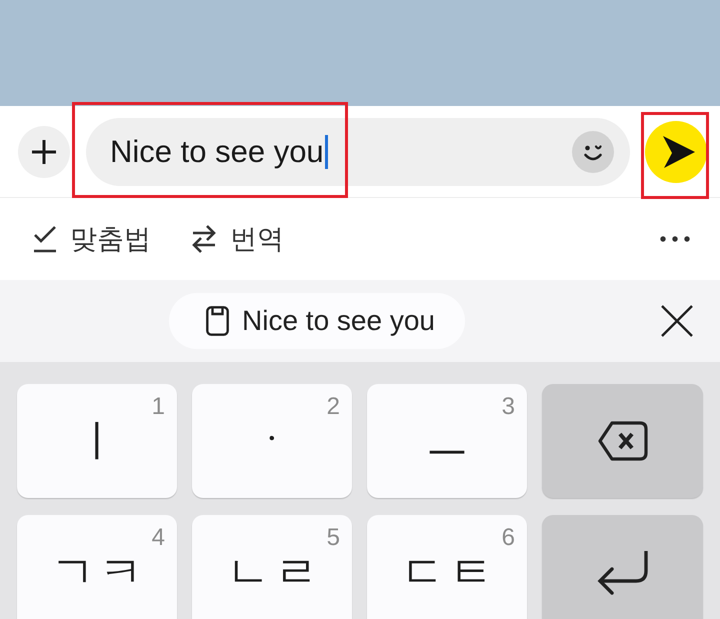 This screenshot has width=720, height=619. I want to click on swap-icon, so click(204, 239).